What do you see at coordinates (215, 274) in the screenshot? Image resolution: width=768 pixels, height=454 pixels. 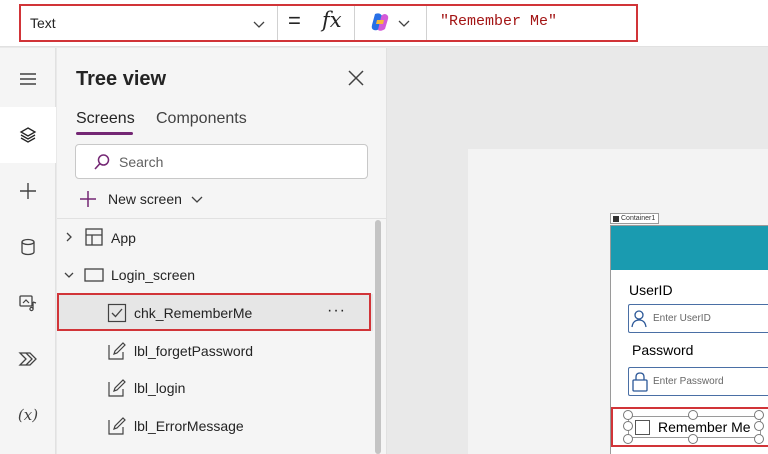 I see `tree-row-screen: Login_screen` at bounding box center [215, 274].